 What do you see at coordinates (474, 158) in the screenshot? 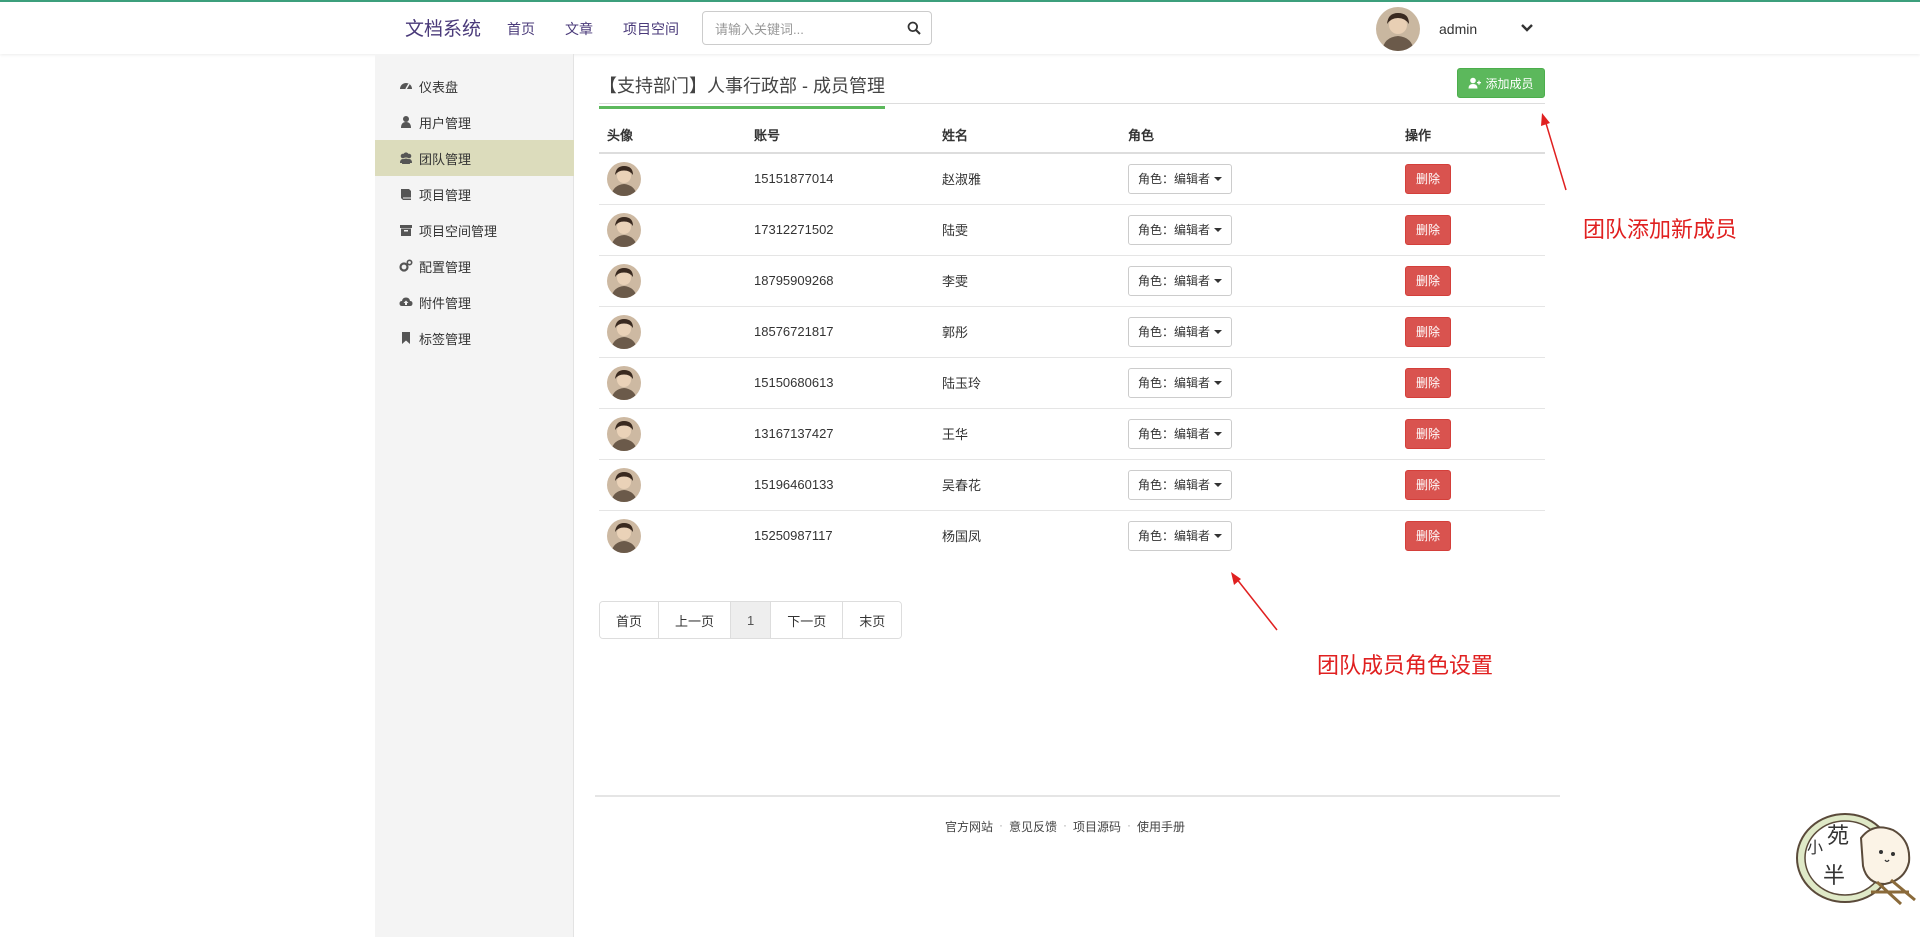
I see `sidebar-item-teams: 团队管理` at bounding box center [474, 158].